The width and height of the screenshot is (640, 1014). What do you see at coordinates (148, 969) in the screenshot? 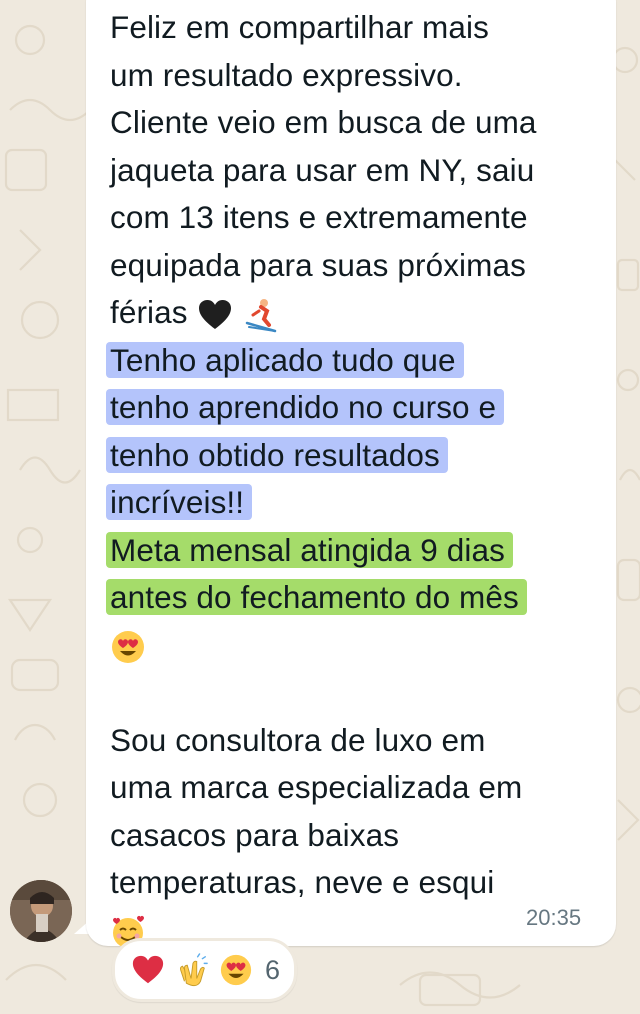
I see `red-heart-emoji` at bounding box center [148, 969].